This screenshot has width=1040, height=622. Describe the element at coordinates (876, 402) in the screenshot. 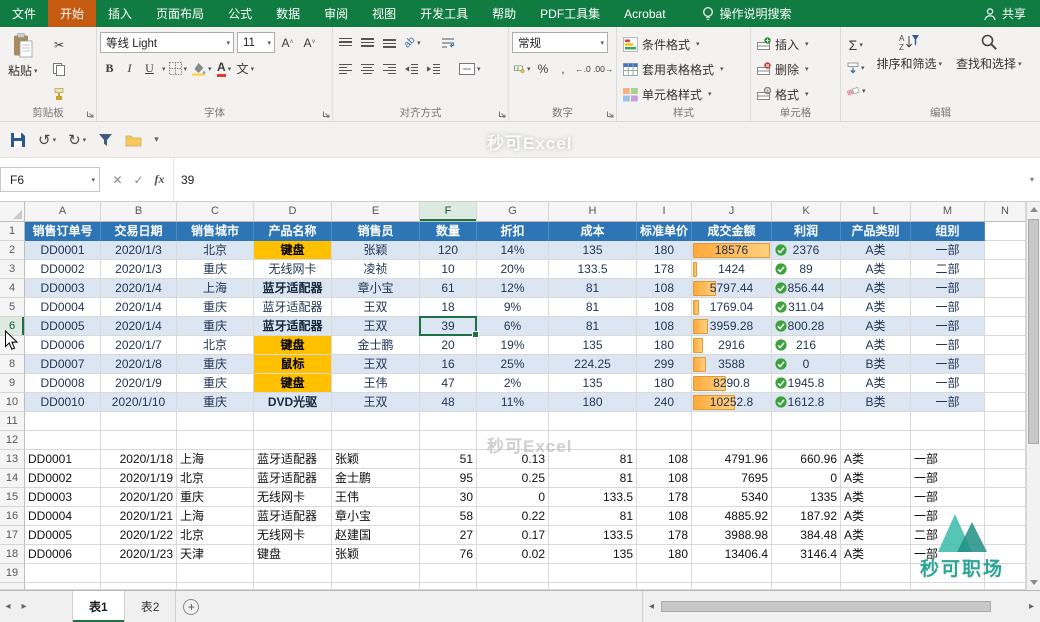

I see `cell-L10: B类` at that location.